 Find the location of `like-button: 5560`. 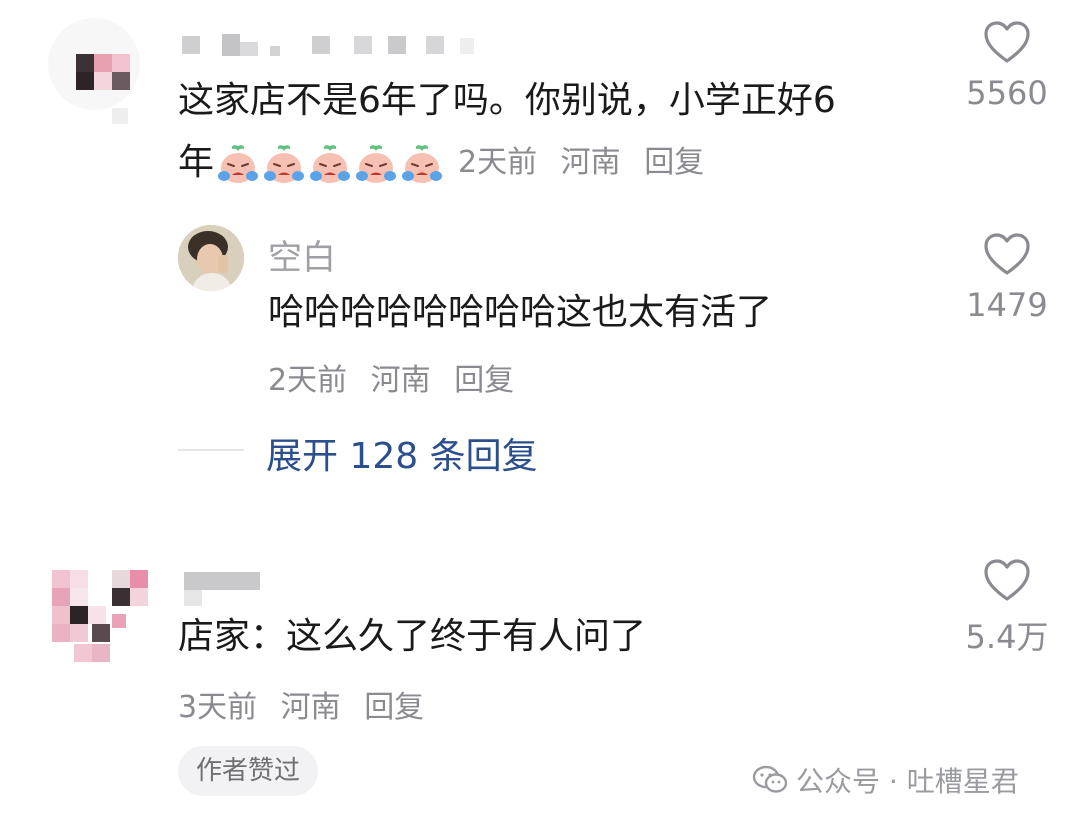

like-button: 5560 is located at coordinates (1007, 66).